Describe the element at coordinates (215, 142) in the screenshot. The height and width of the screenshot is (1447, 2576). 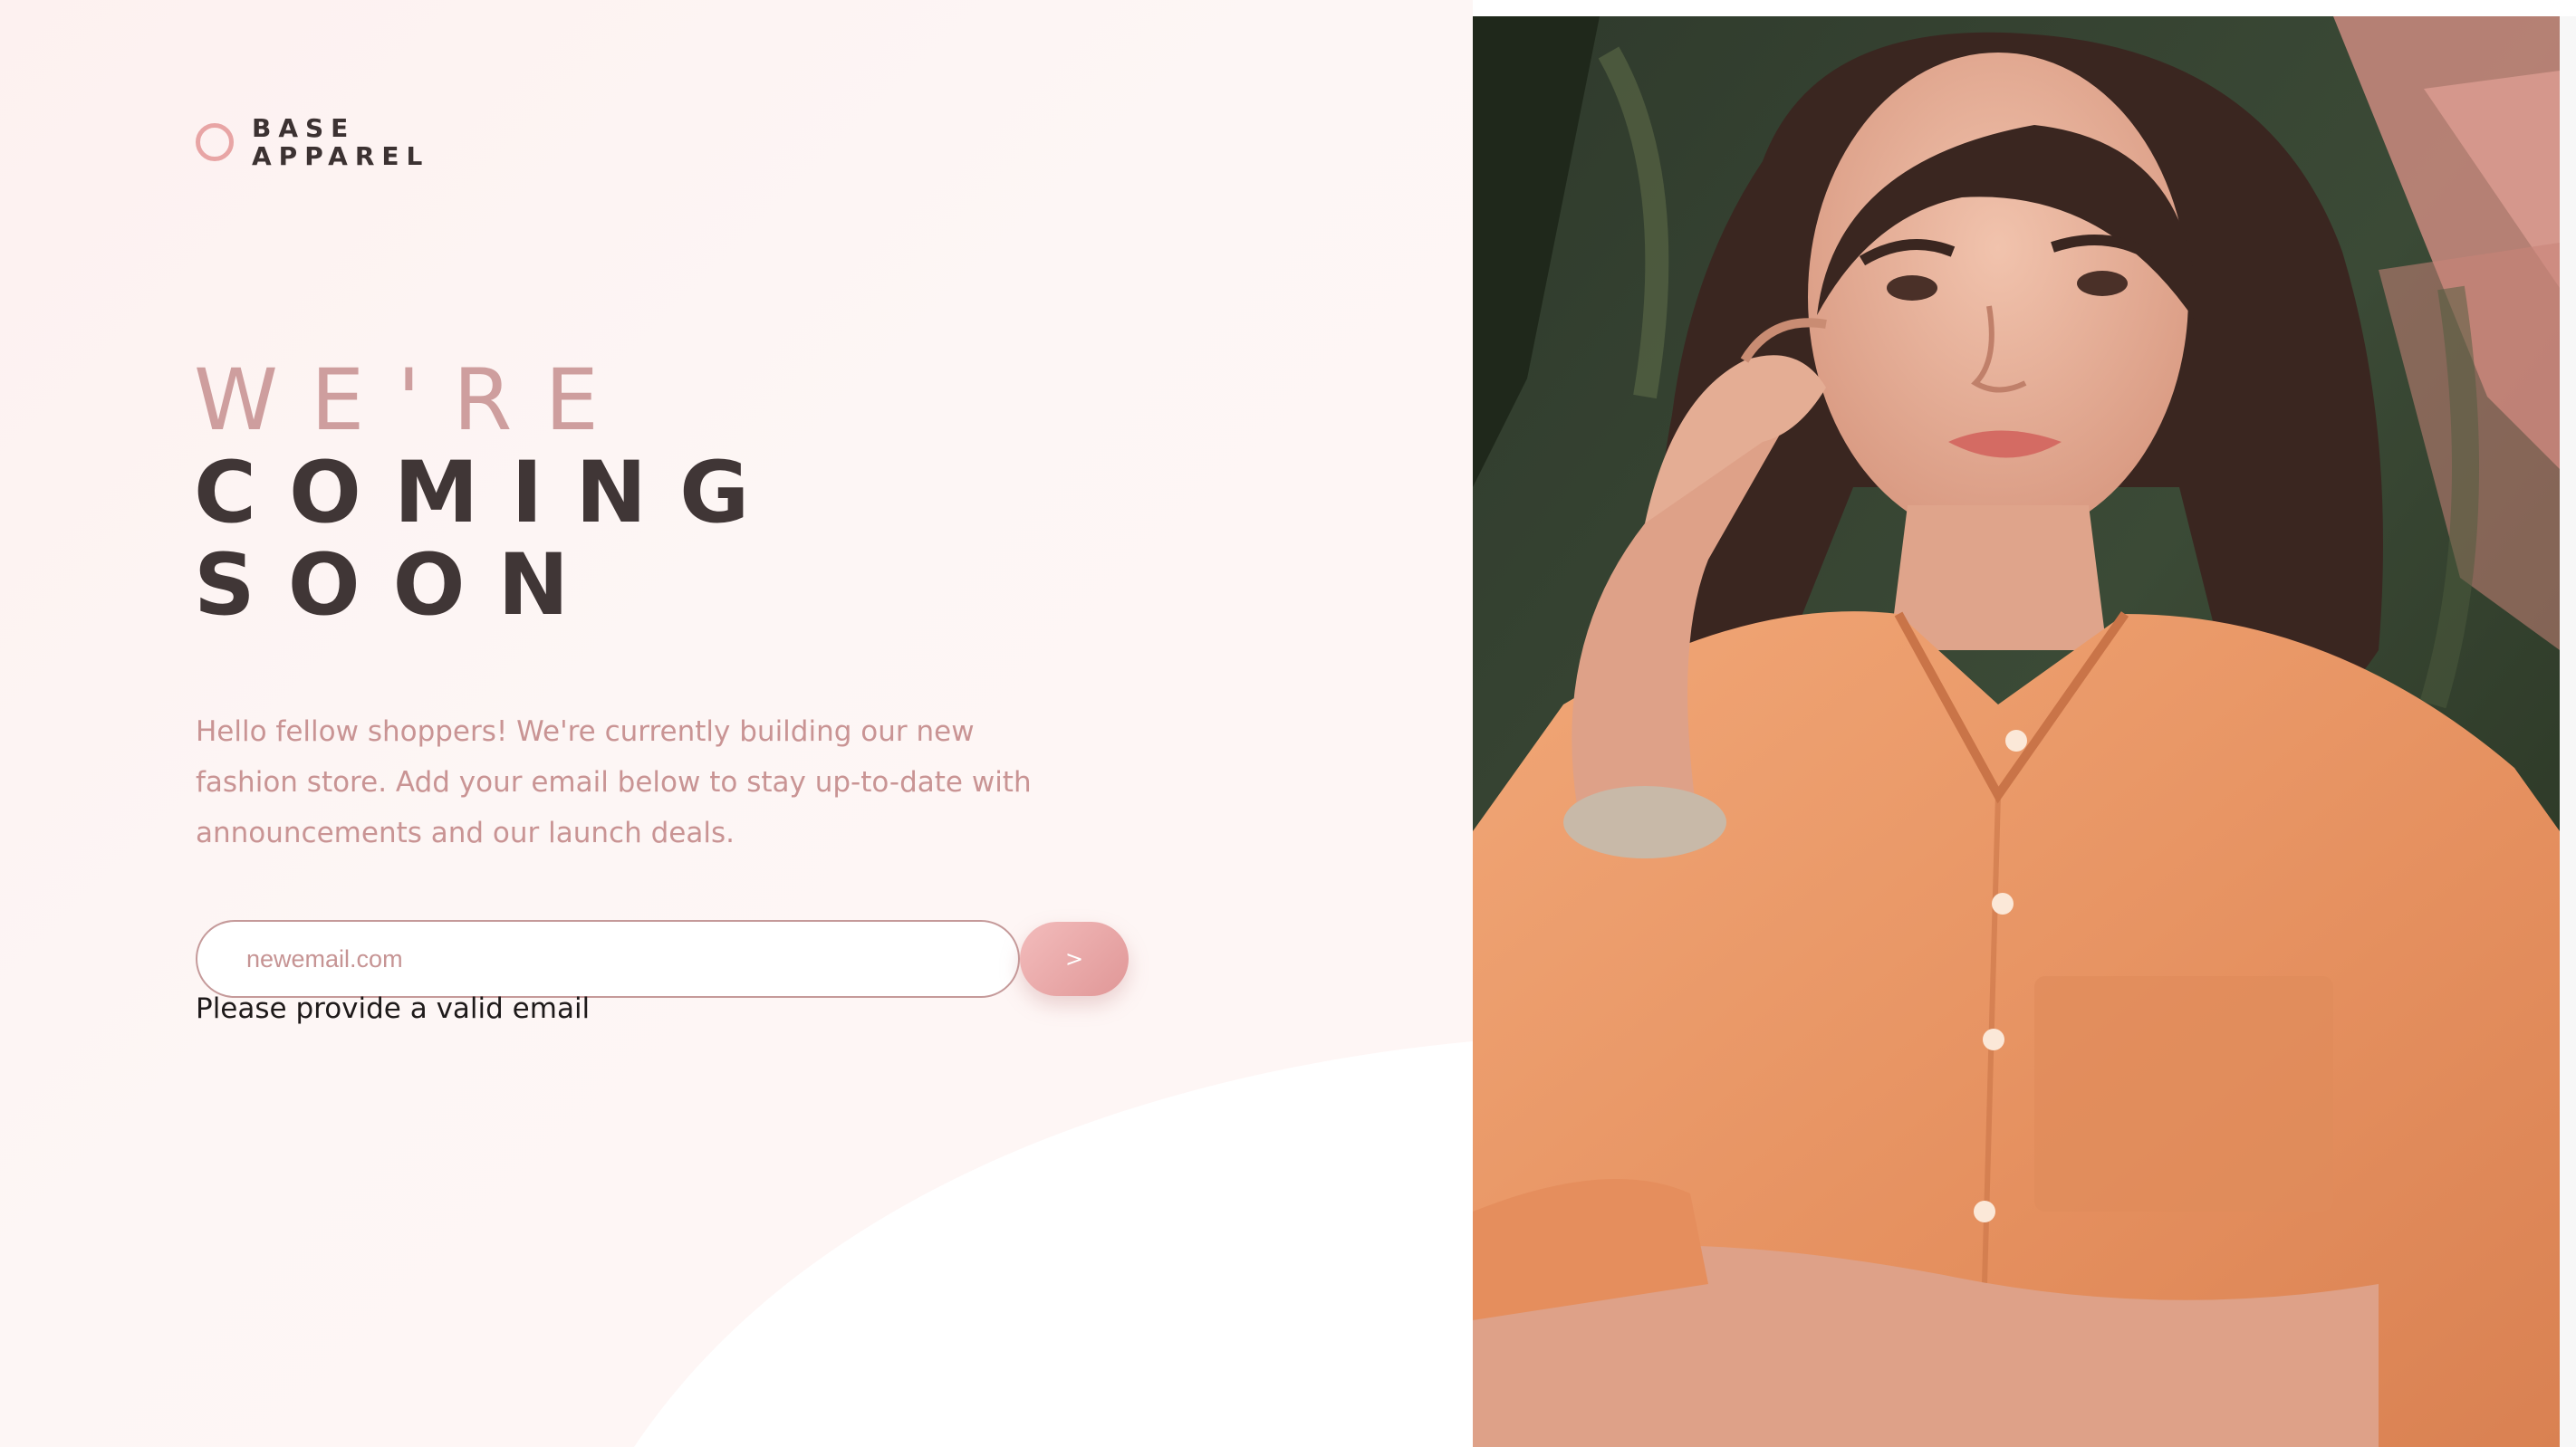
I see `circle-logo-icon` at that location.